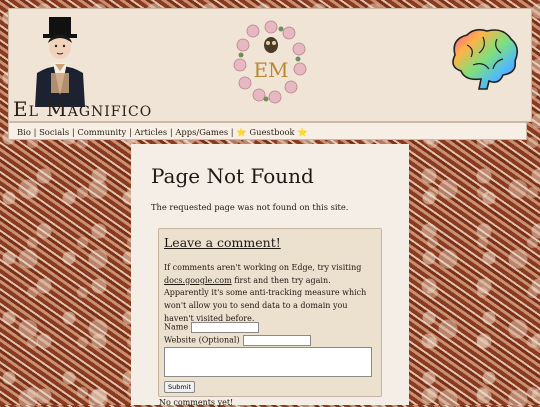 This screenshot has height=407, width=540. What do you see at coordinates (150, 132) in the screenshot?
I see `nav-item-articles: Articles` at bounding box center [150, 132].